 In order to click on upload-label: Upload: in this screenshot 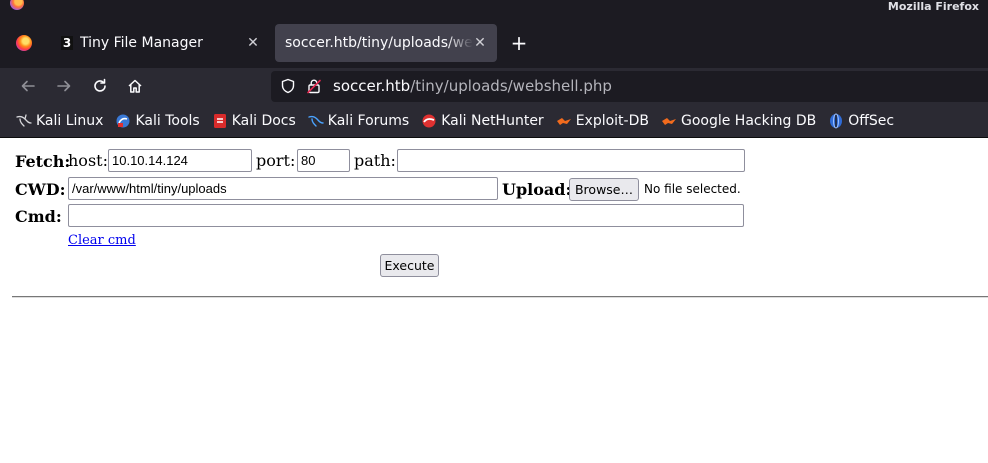, I will do `click(537, 189)`.